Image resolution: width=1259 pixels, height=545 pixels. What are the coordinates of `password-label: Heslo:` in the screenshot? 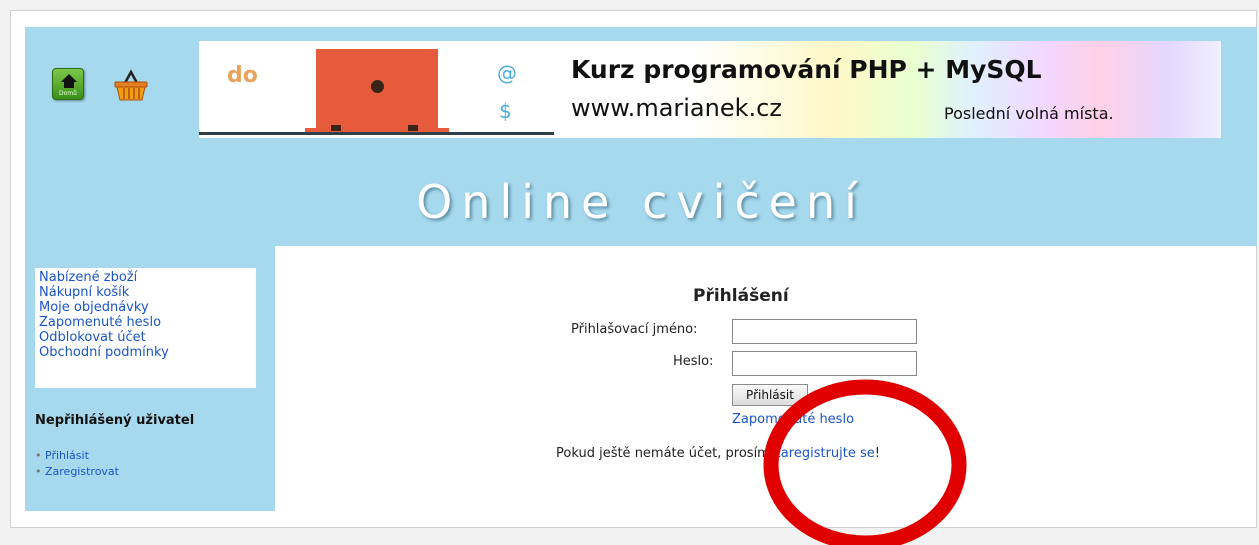 It's located at (693, 361).